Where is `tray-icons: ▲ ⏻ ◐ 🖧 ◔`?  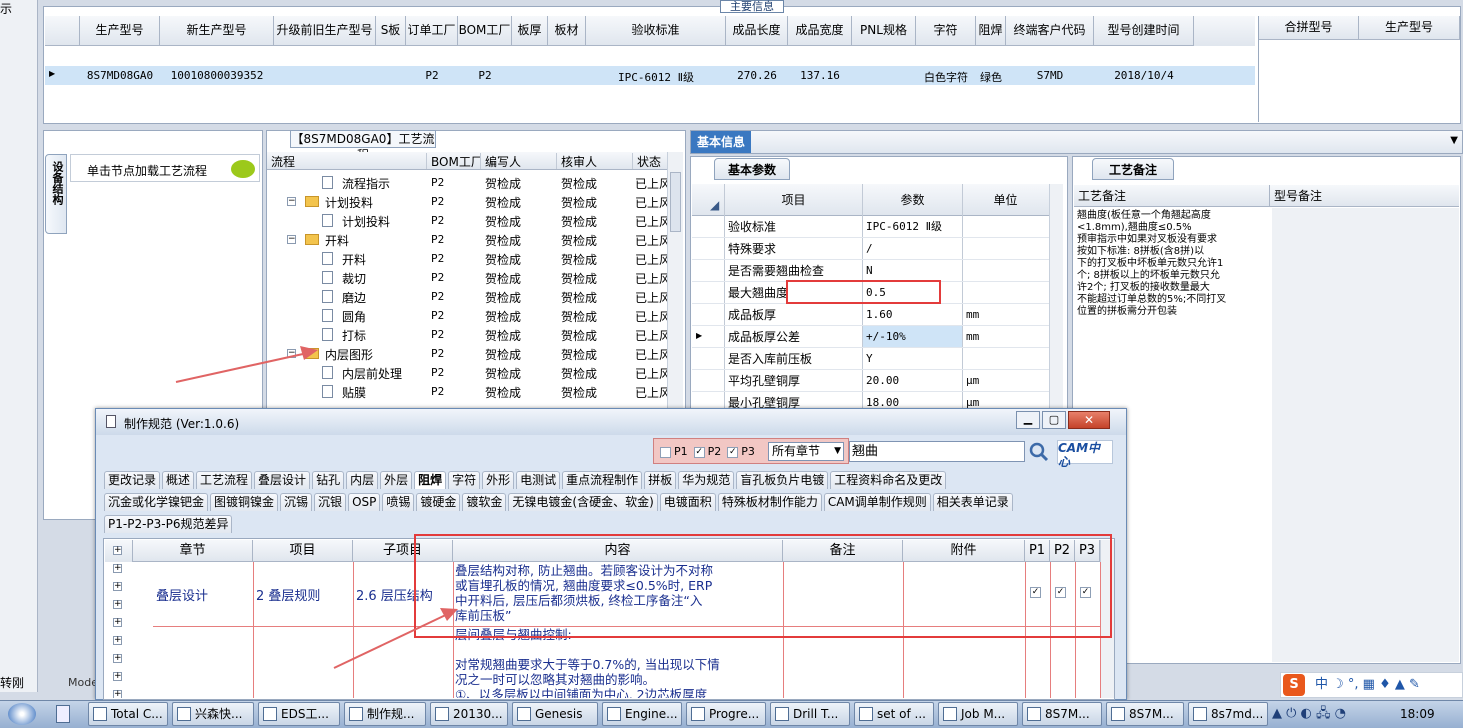
tray-icons: ▲ ⏻ ◐ 🖧 ◔ is located at coordinates (1332, 714).